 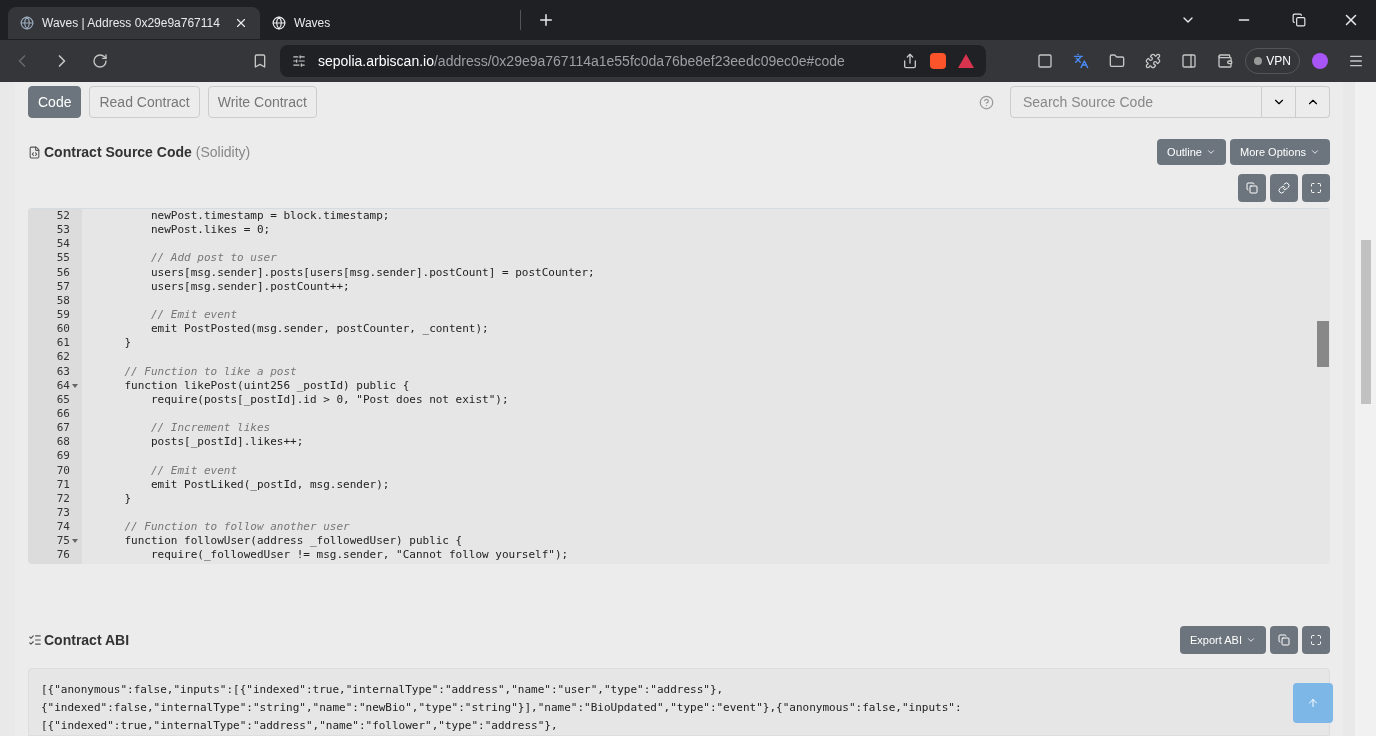 I want to click on help-icon, so click(x=986, y=102).